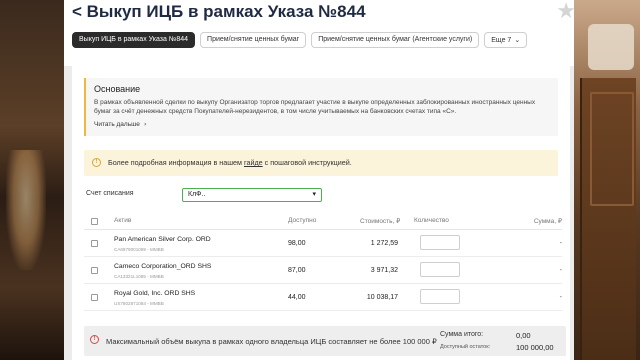 The image size is (640, 360). Describe the element at coordinates (611, 47) in the screenshot. I see `background-box` at that location.